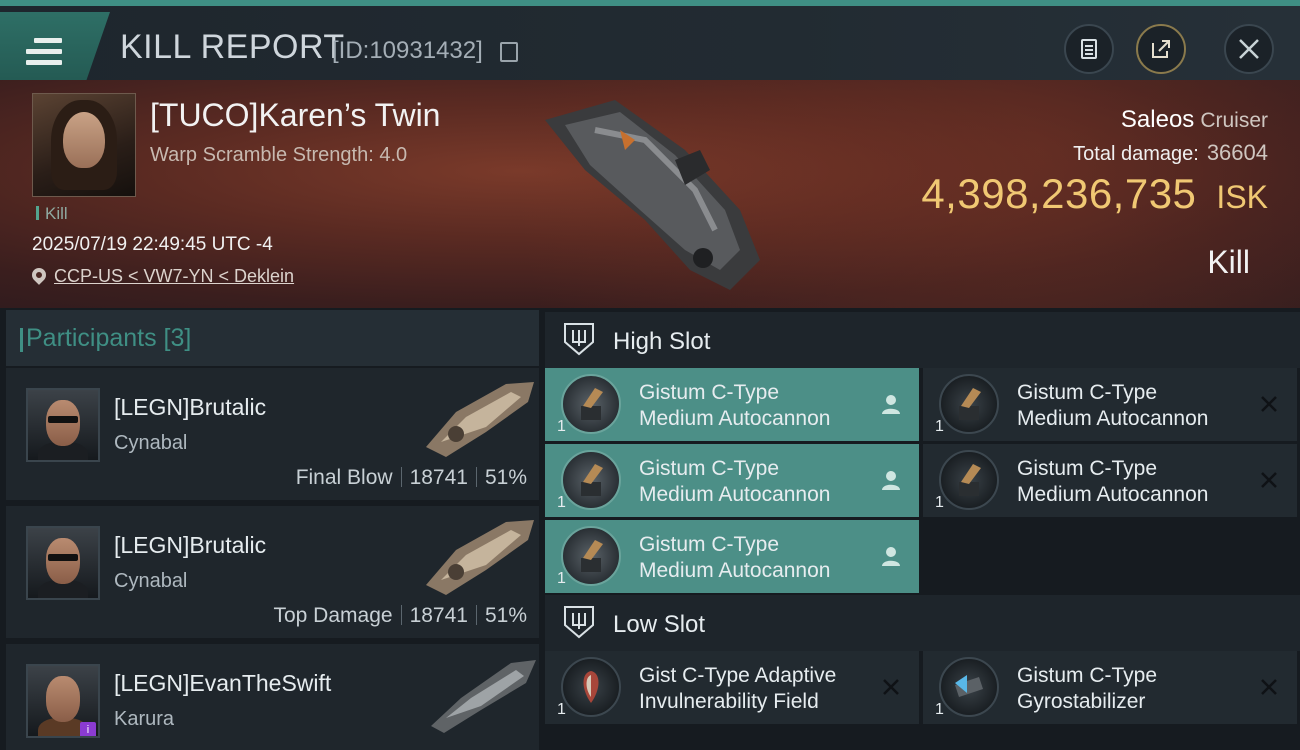  Describe the element at coordinates (579, 622) in the screenshot. I see `low-slot-icon` at that location.